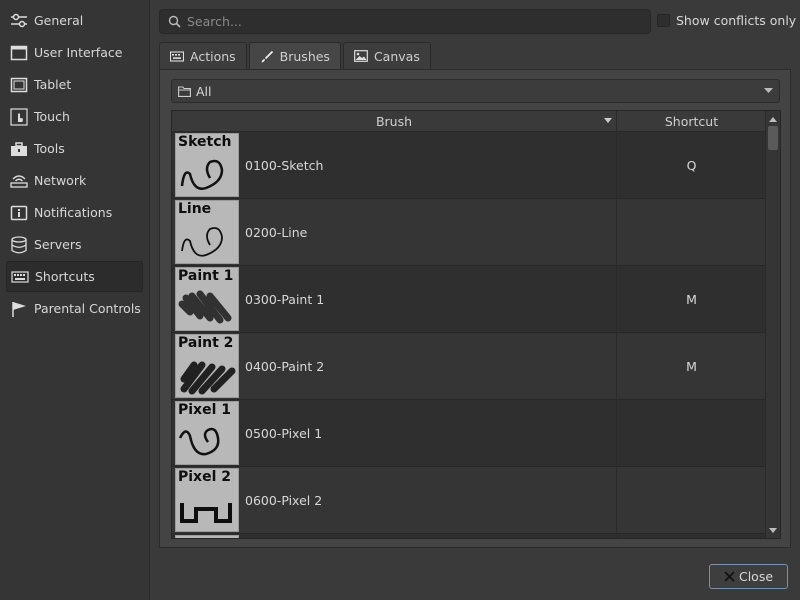 Image resolution: width=800 pixels, height=600 pixels. I want to click on sidebar-item-servers: Servers, so click(74, 244).